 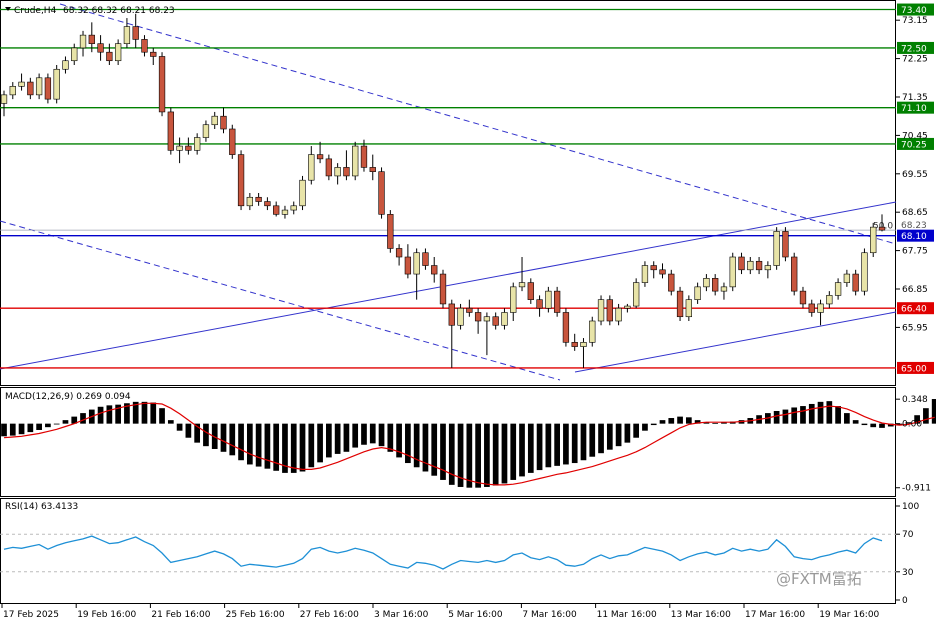 What do you see at coordinates (910, 507) in the screenshot?
I see `rsi-tick-label: 100` at bounding box center [910, 507].